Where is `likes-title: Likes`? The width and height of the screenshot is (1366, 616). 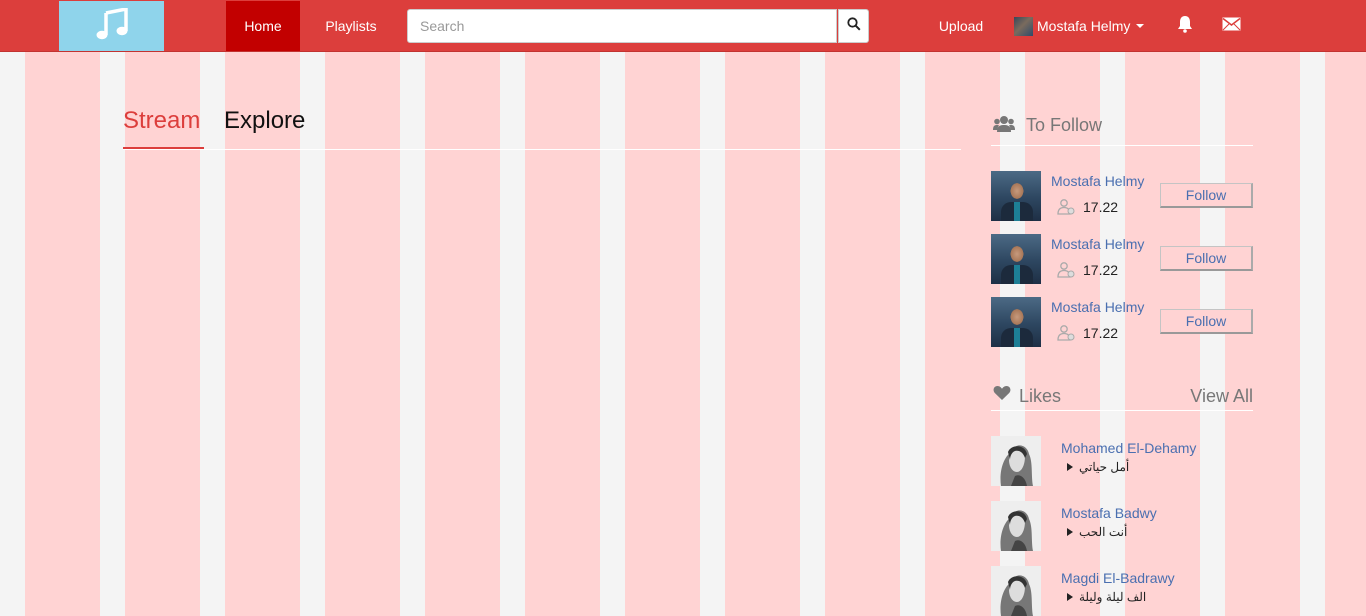
likes-title: Likes is located at coordinates (1040, 396).